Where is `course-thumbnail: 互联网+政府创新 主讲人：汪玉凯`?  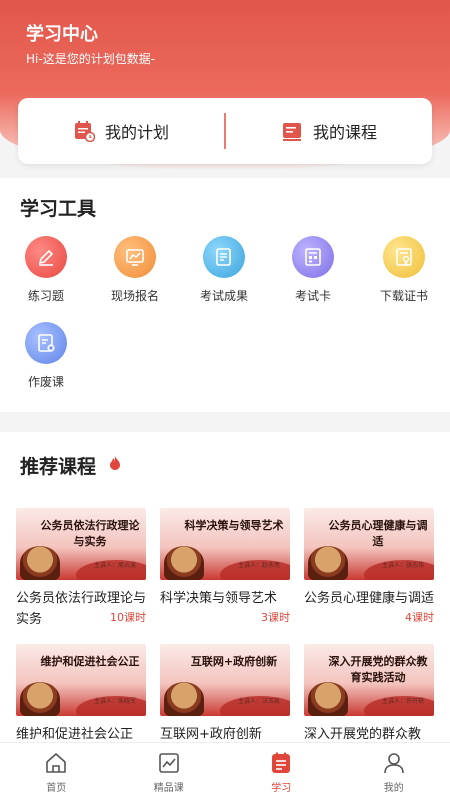
course-thumbnail: 互联网+政府创新 主讲人：汪玉凯 is located at coordinates (225, 680).